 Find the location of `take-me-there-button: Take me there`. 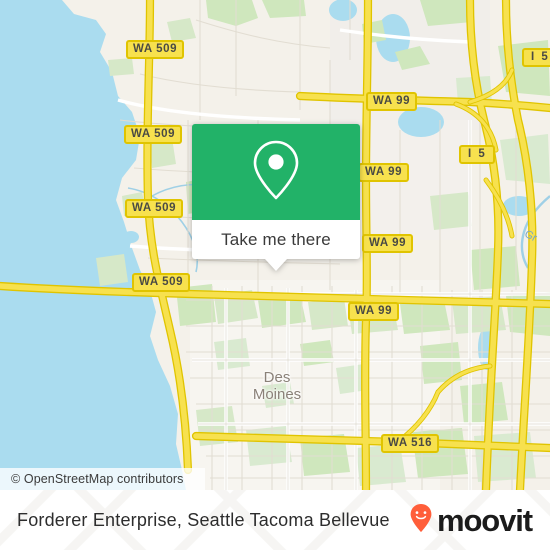

take-me-there-button: Take me there is located at coordinates (276, 239).